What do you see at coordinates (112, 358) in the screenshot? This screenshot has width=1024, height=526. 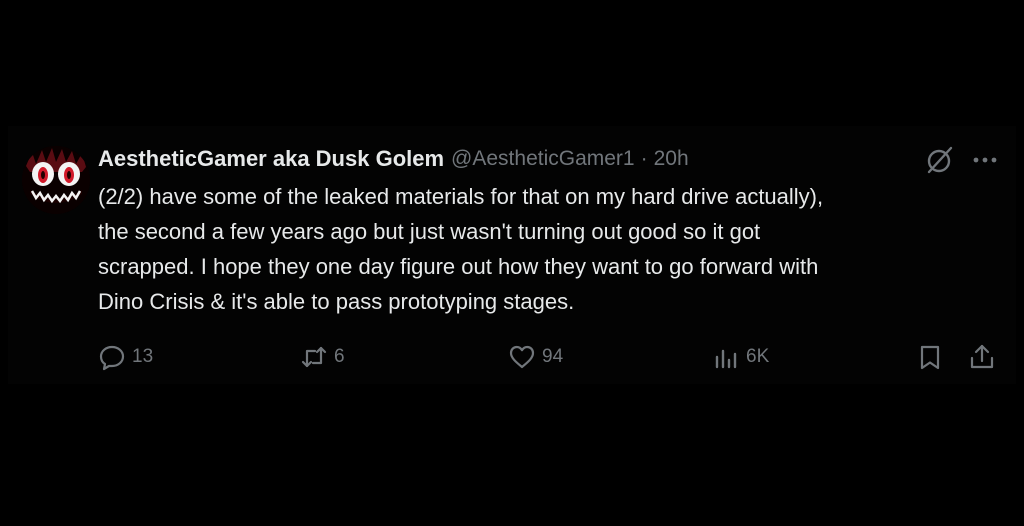 I see `reply-icon` at bounding box center [112, 358].